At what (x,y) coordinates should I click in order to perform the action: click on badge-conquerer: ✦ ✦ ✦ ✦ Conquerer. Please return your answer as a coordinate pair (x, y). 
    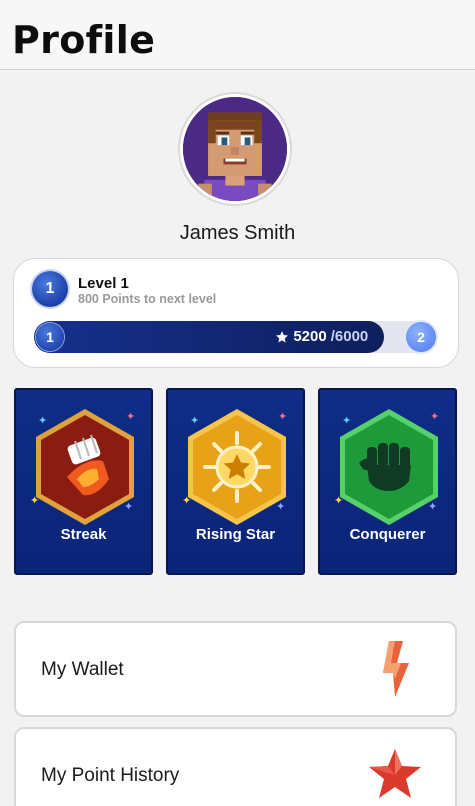
    Looking at the image, I should click on (387, 481).